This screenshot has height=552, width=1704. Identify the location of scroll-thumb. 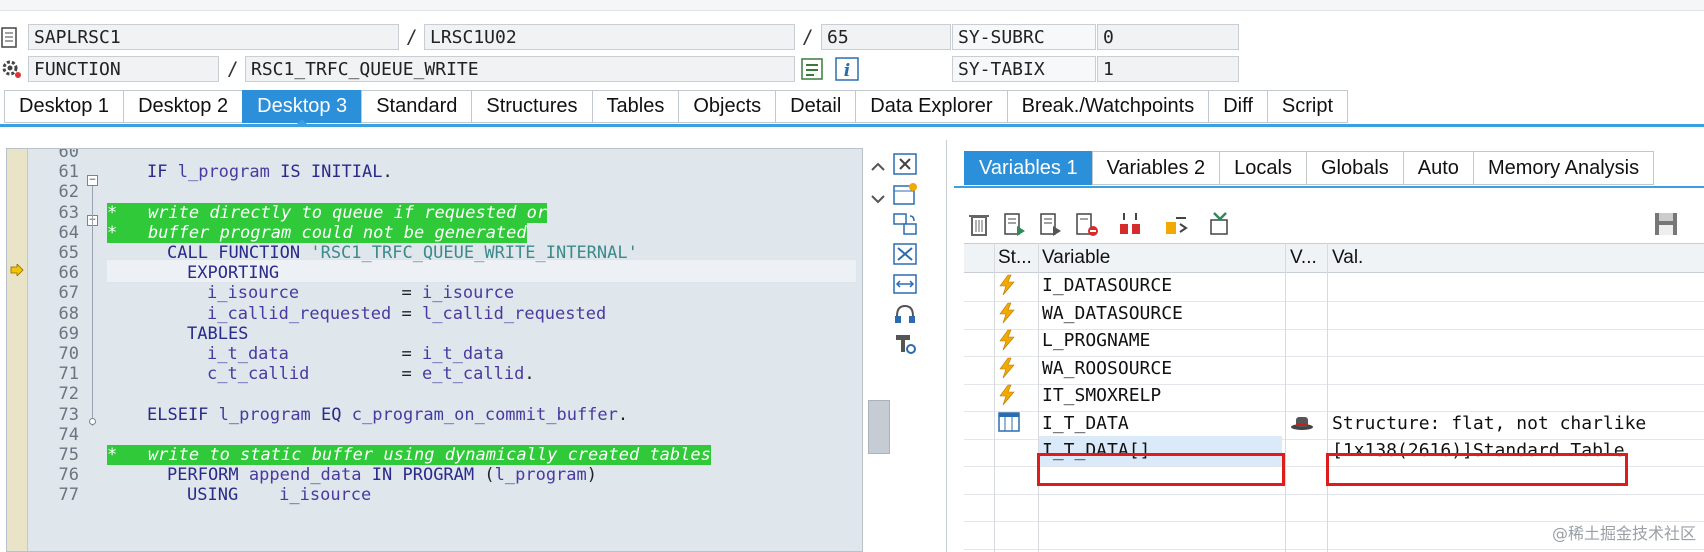
(879, 427).